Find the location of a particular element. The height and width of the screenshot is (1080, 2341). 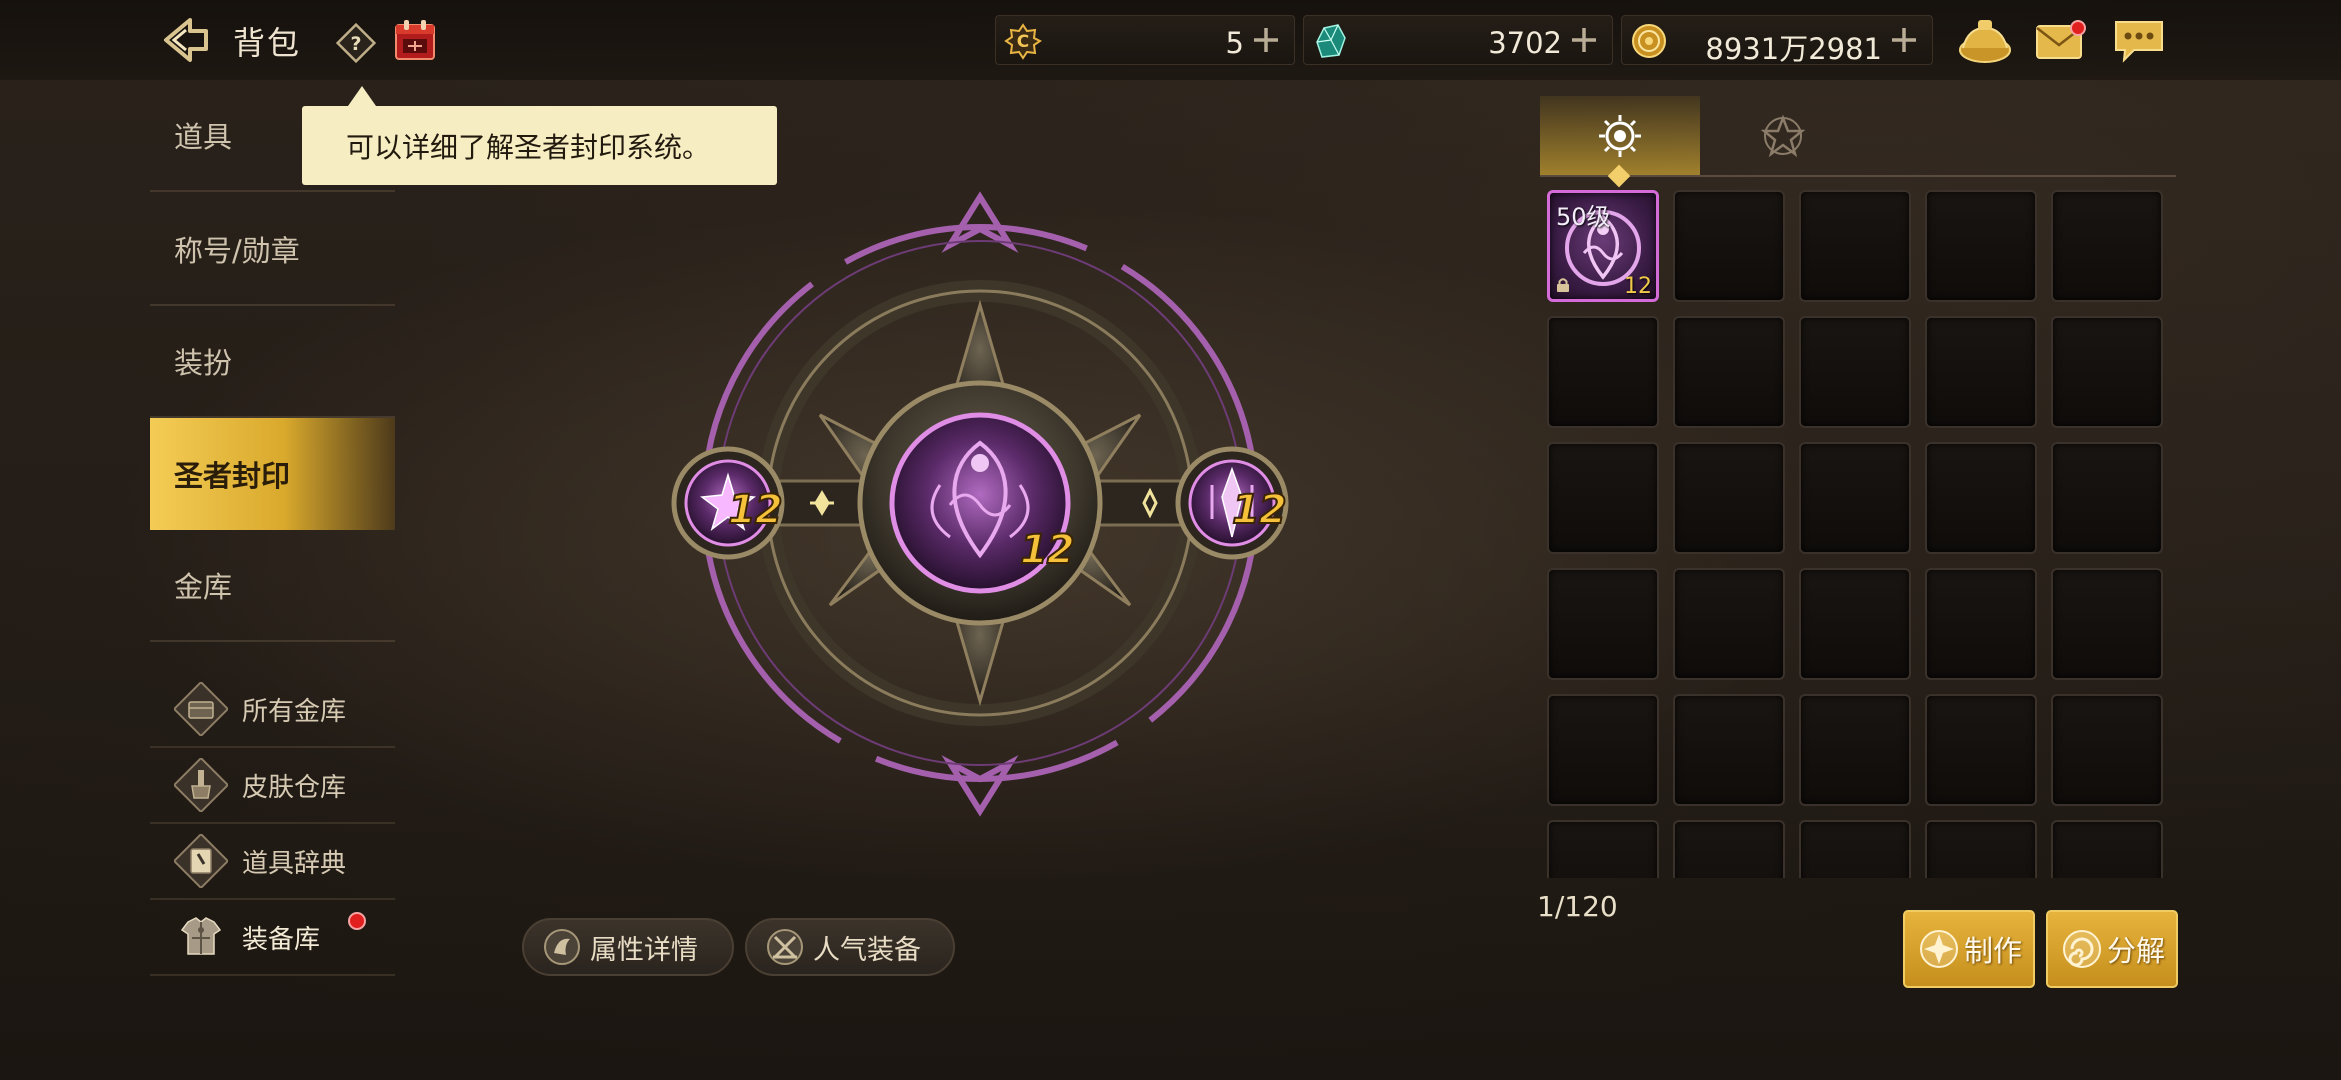

details-icon is located at coordinates (562, 947).